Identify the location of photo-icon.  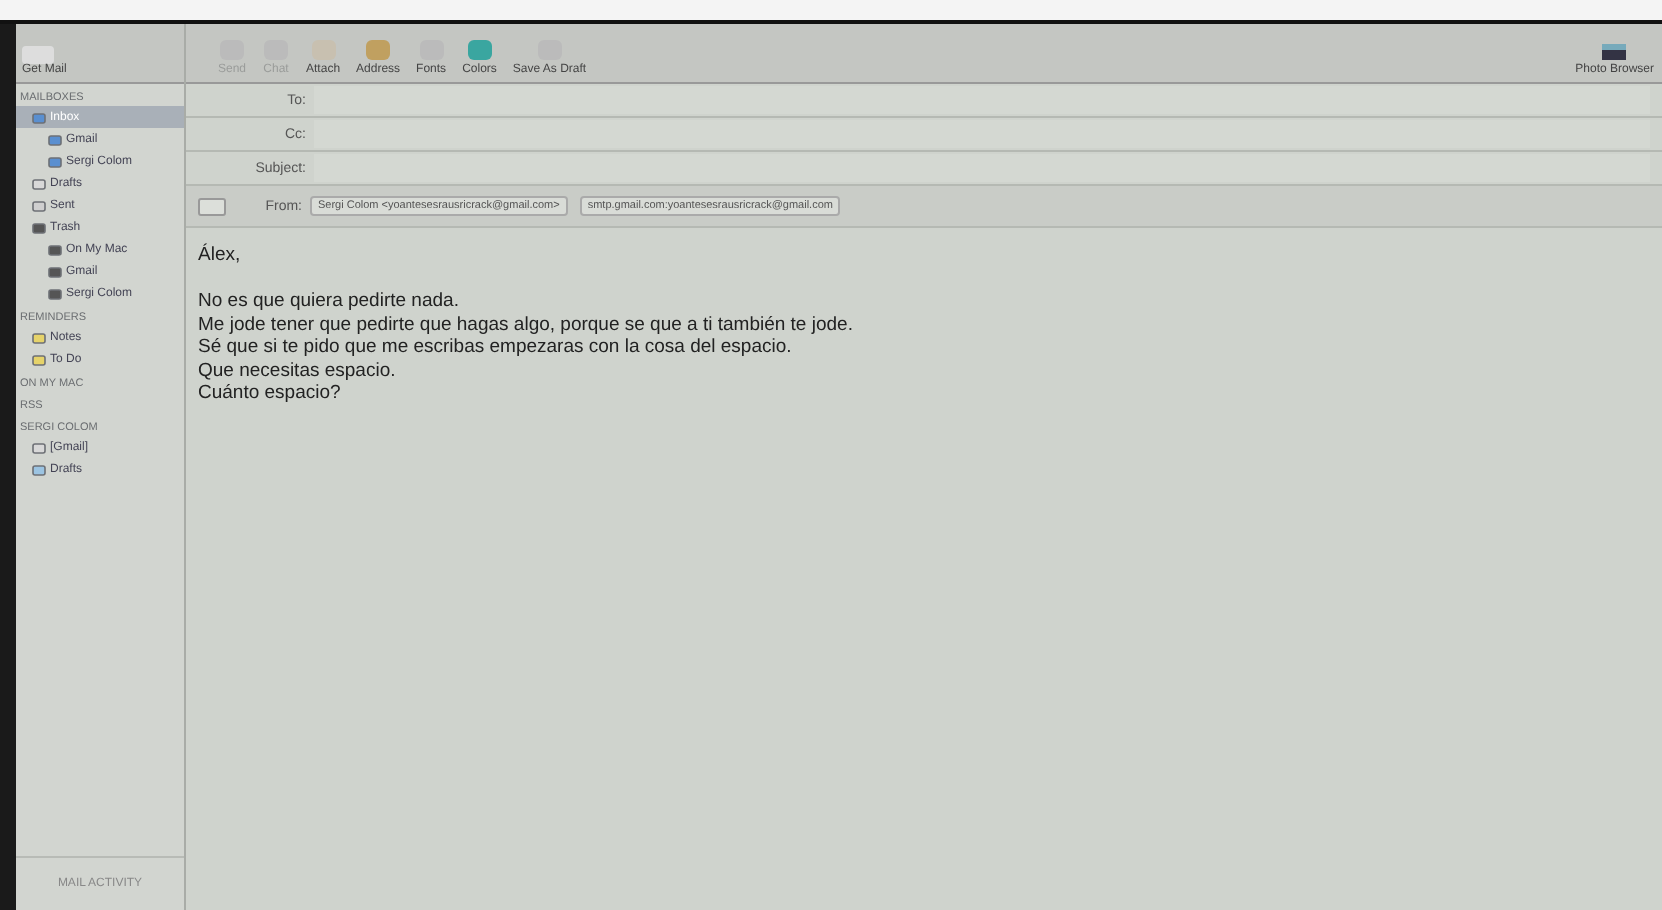
(1614, 52).